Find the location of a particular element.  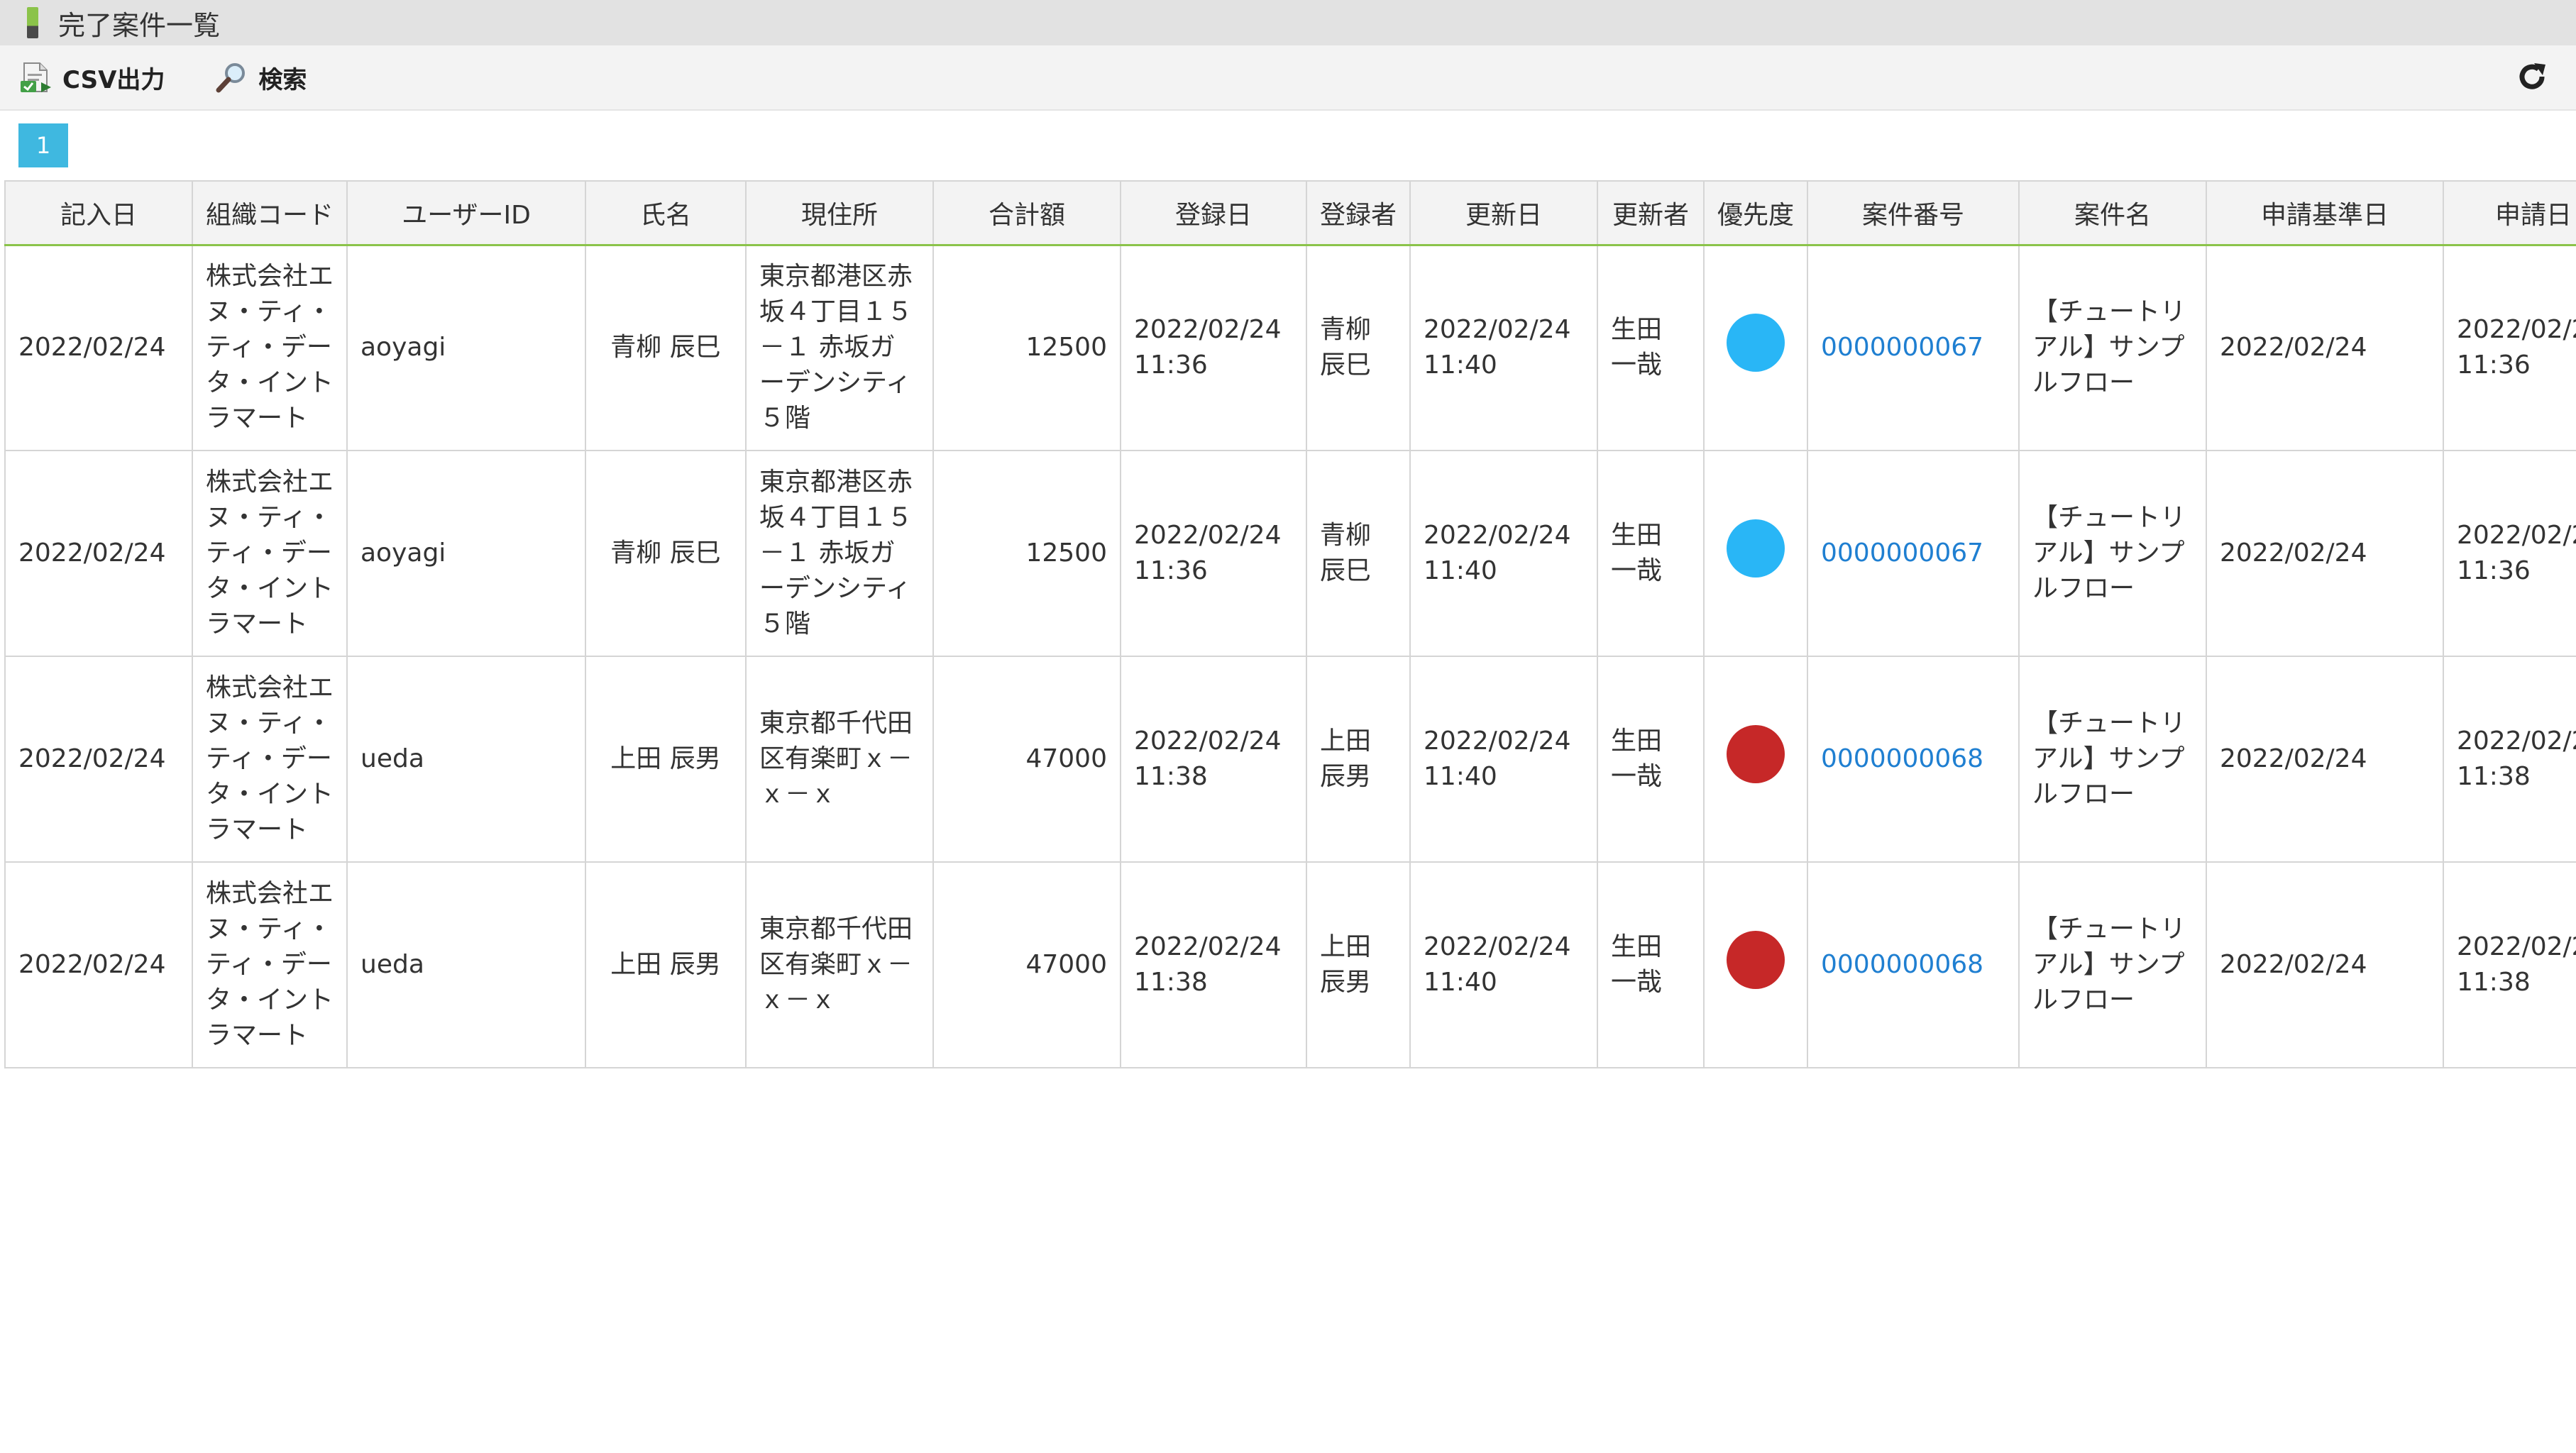

title-marker-icon is located at coordinates (32, 22).